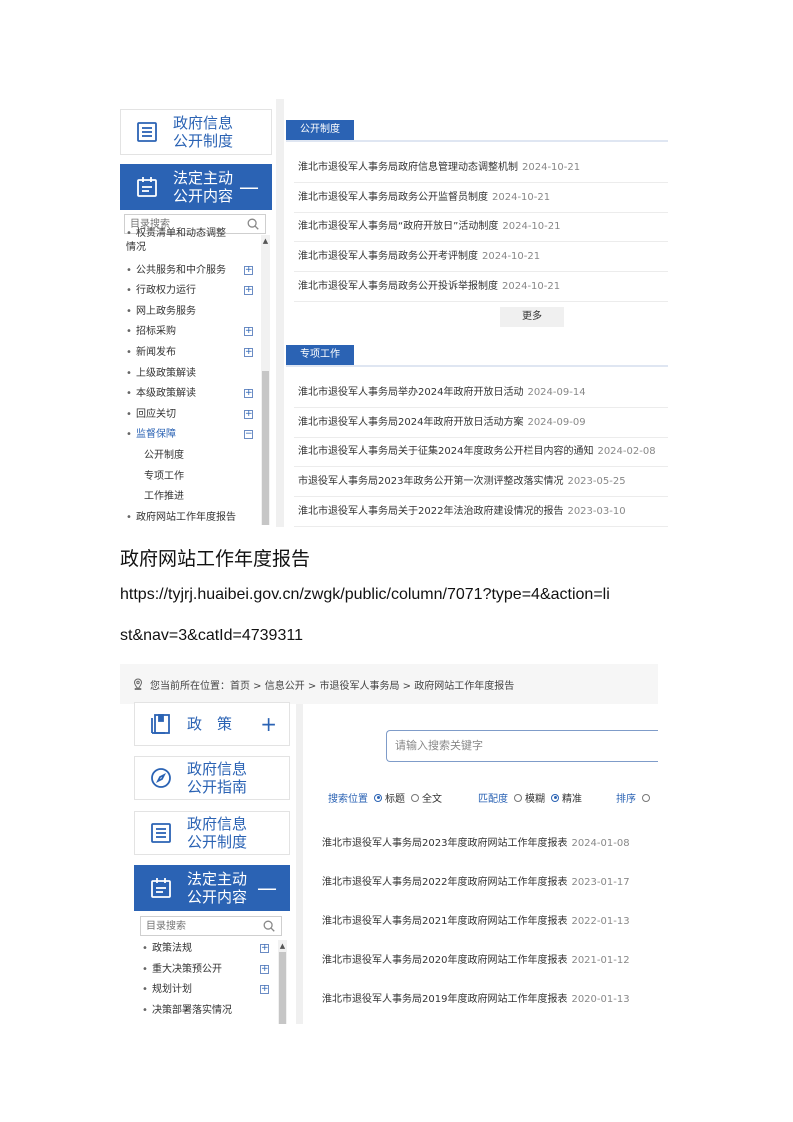 This screenshot has height=1122, width=793. I want to click on article-title: 淮北市退役军人事务局“政府开放日”活动制度, so click(398, 226).